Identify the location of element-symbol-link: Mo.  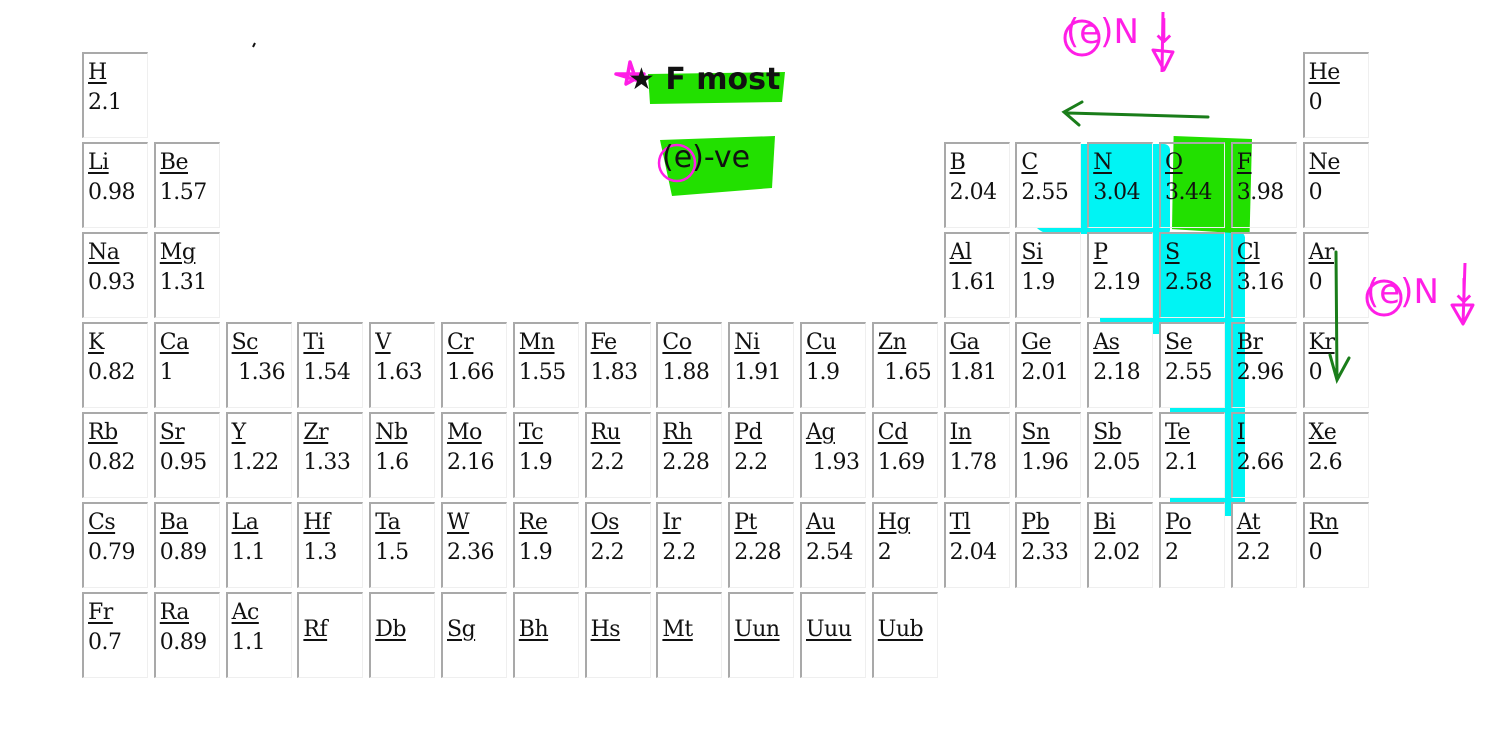
(464, 433).